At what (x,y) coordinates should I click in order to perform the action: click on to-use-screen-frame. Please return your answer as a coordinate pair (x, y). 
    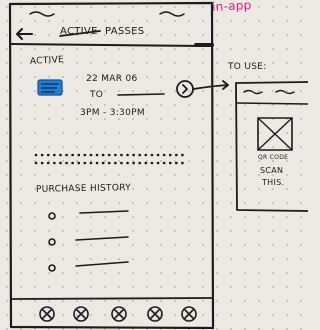
    Looking at the image, I should click on (271, 146).